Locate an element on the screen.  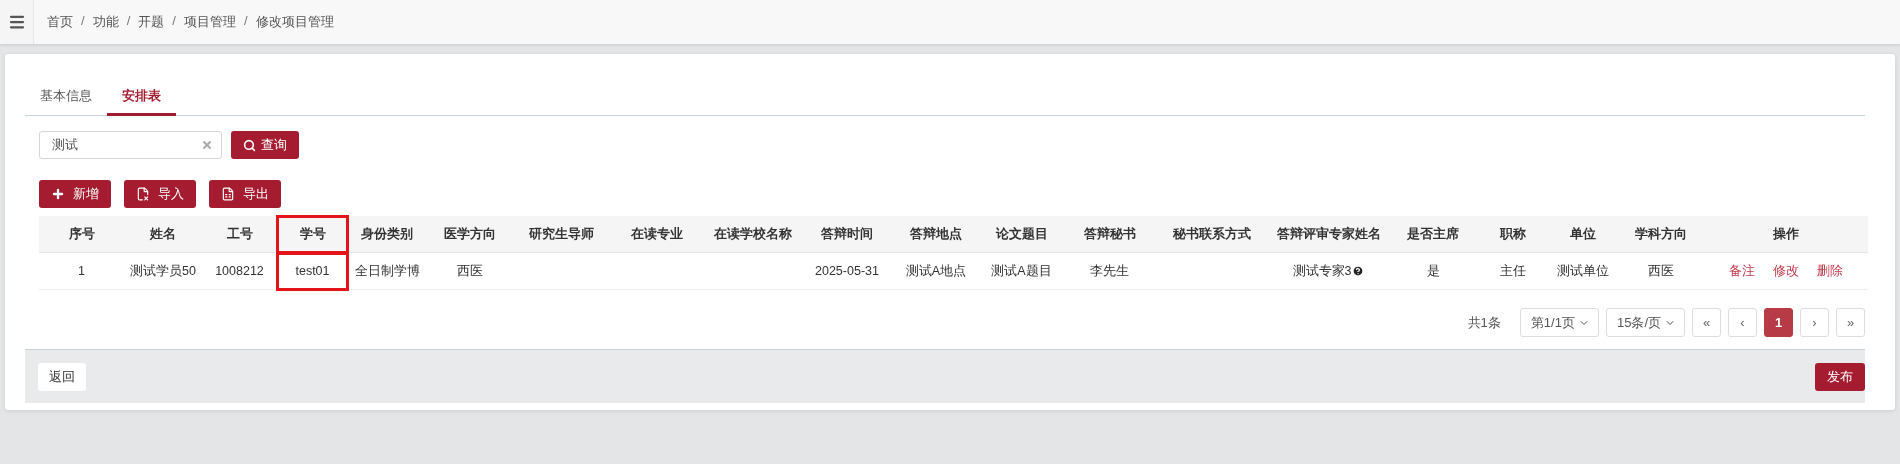
total-count: 共1条 is located at coordinates (1484, 322).